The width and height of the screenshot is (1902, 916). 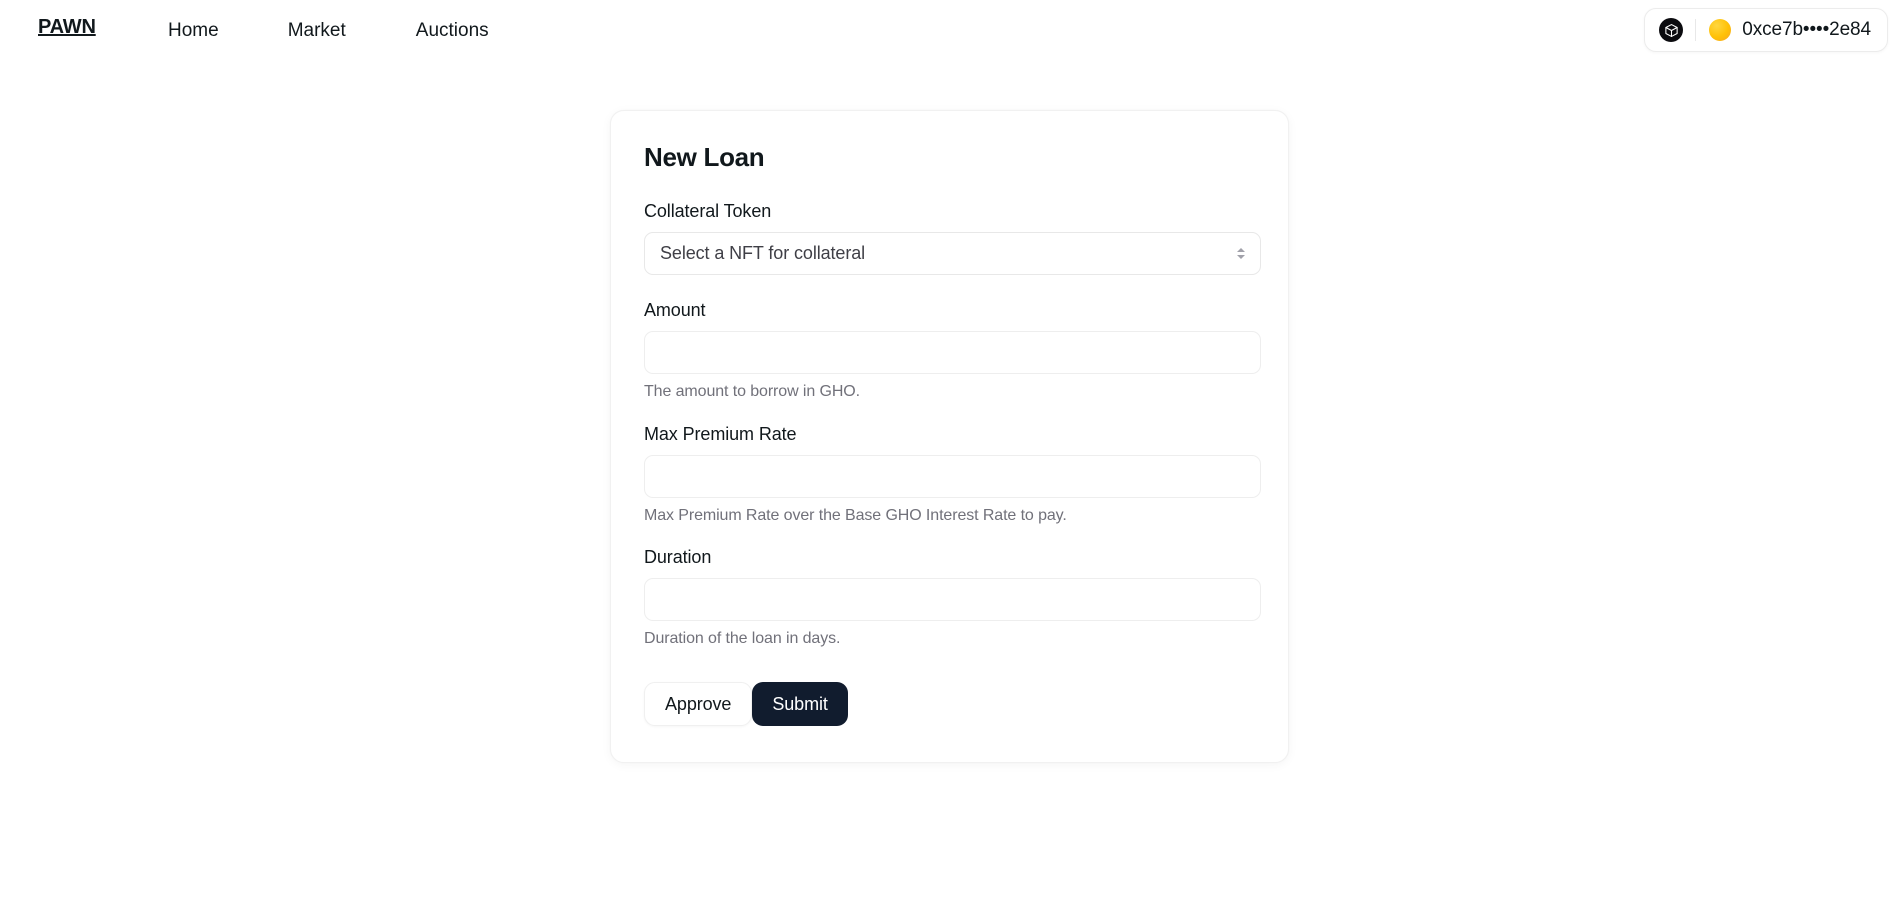 I want to click on collateral-token-select-value: Select a NFT for collateral, so click(x=952, y=253).